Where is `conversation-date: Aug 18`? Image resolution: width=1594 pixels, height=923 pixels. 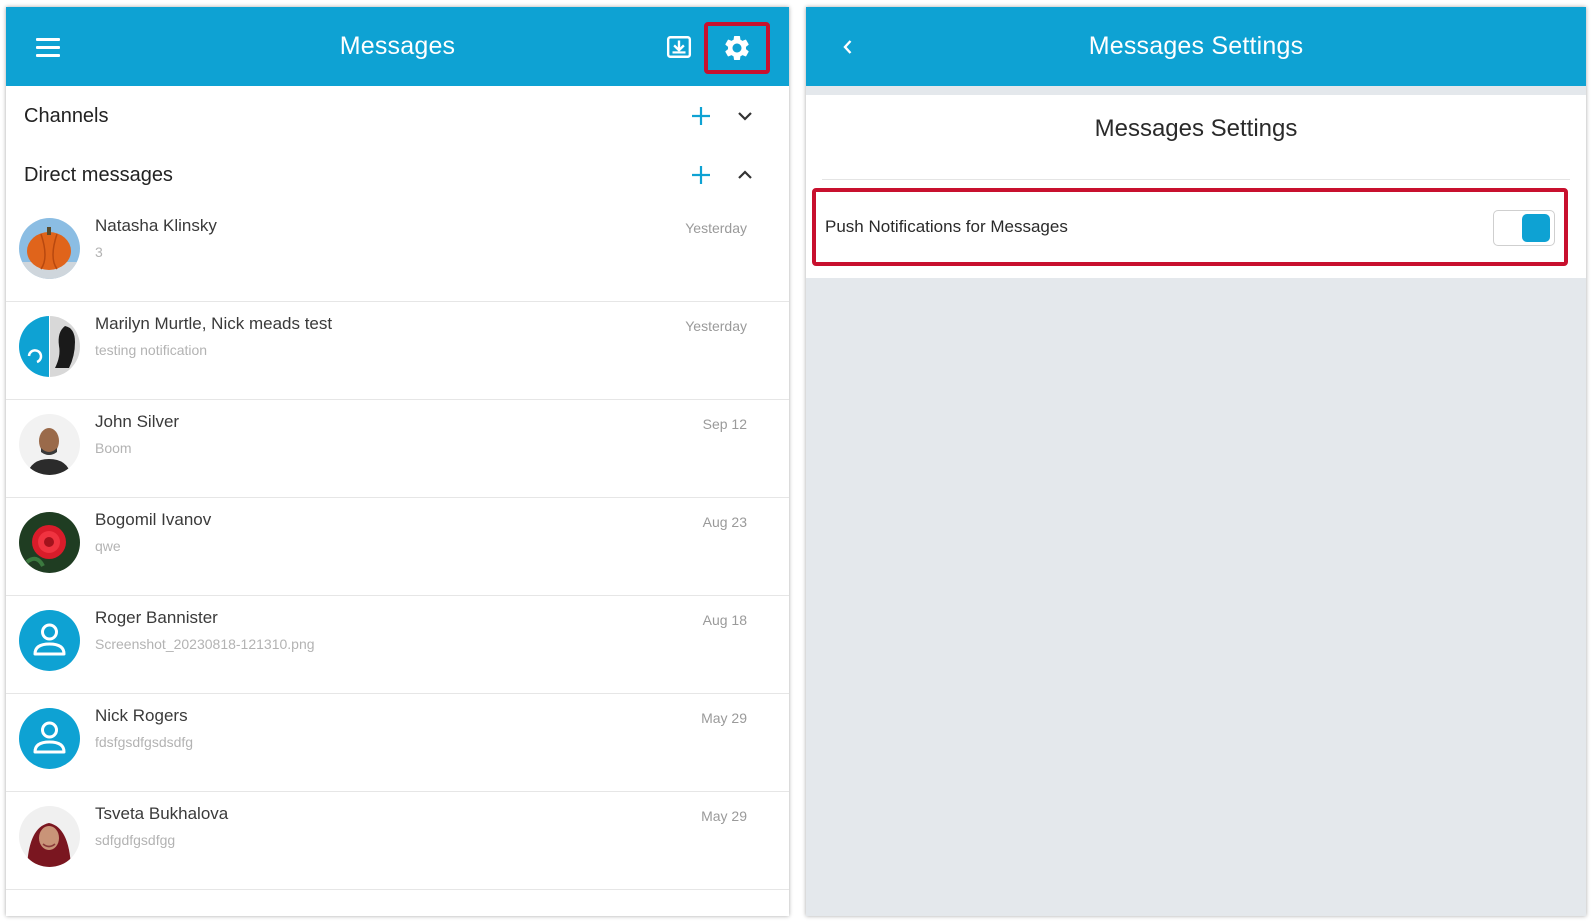
conversation-date: Aug 18 is located at coordinates (724, 620).